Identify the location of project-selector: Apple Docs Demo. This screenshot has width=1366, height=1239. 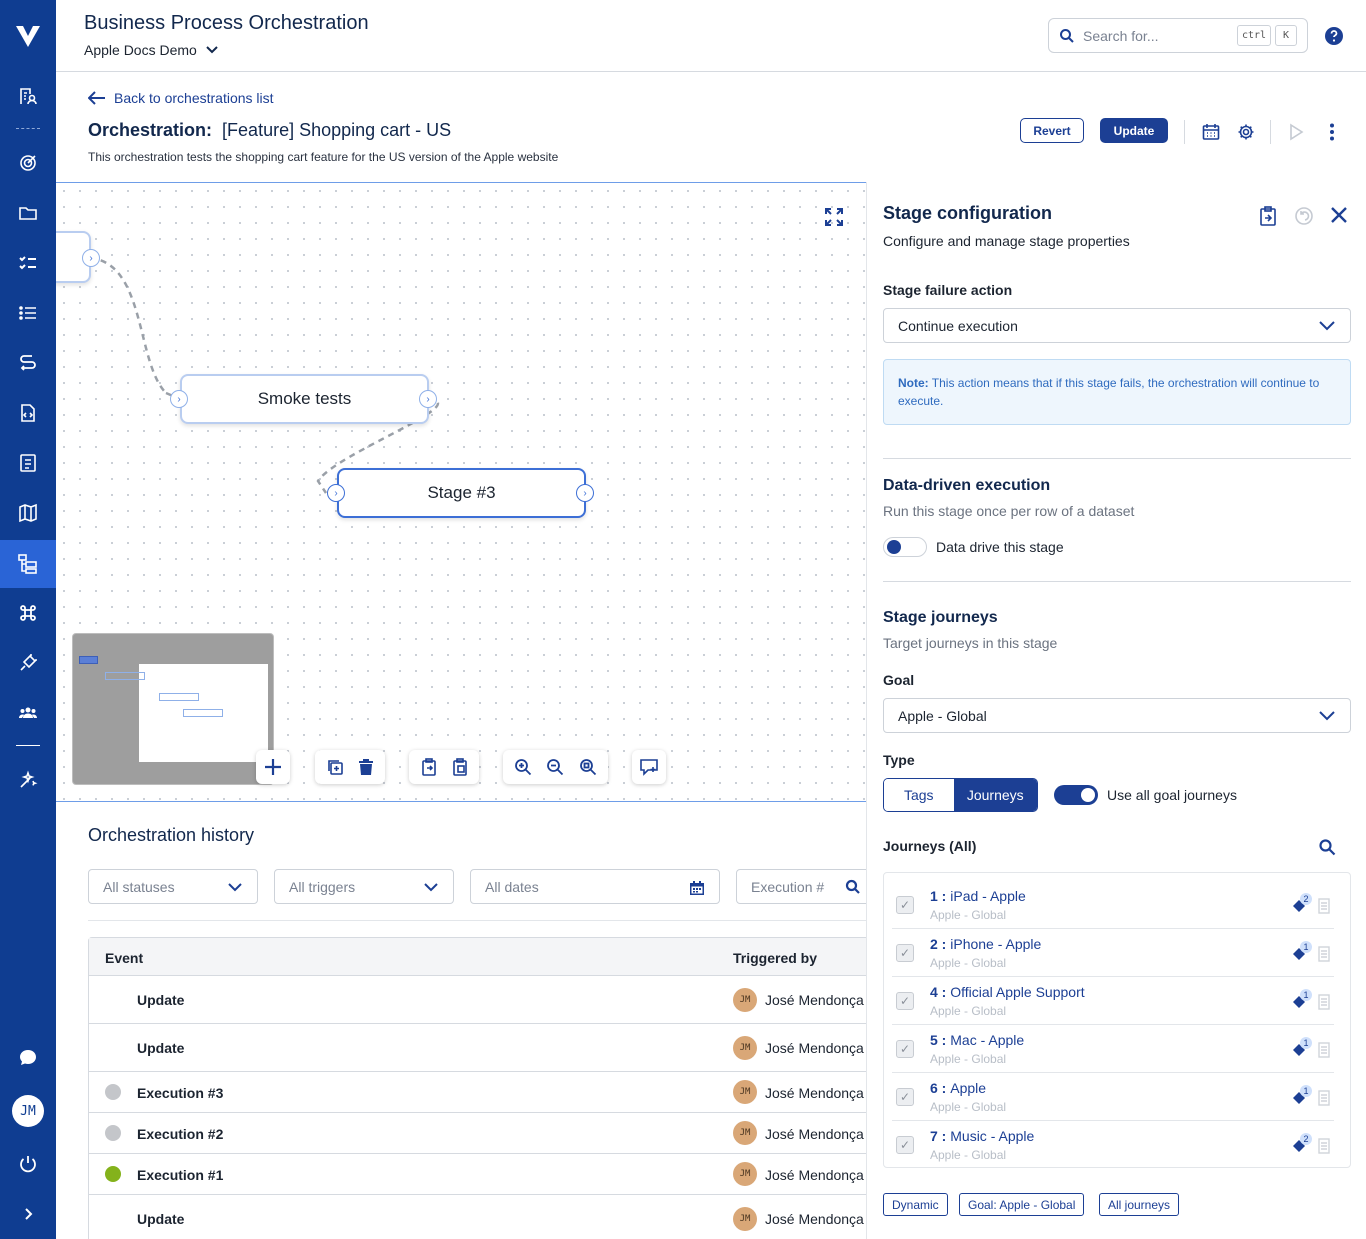
(151, 50).